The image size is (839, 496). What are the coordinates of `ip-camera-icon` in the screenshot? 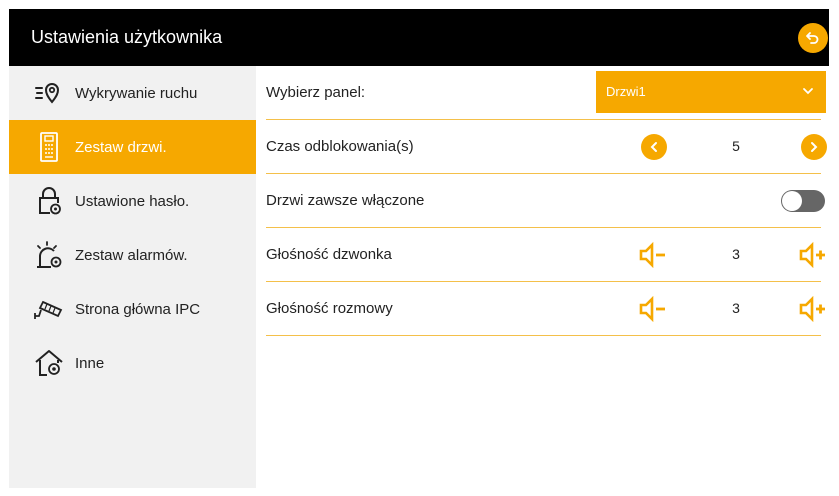 It's located at (49, 309).